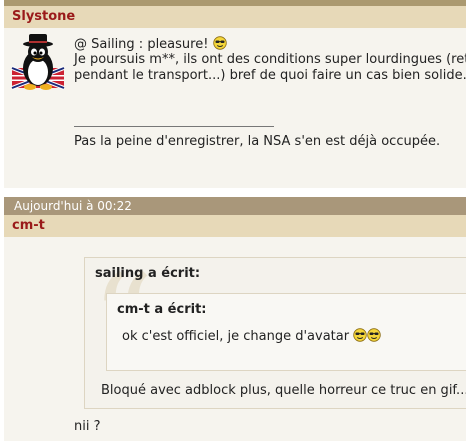 Image resolution: width=466 pixels, height=441 pixels. What do you see at coordinates (73, 206) in the screenshot?
I see `post-date: Aujourd'hui à 00:22` at bounding box center [73, 206].